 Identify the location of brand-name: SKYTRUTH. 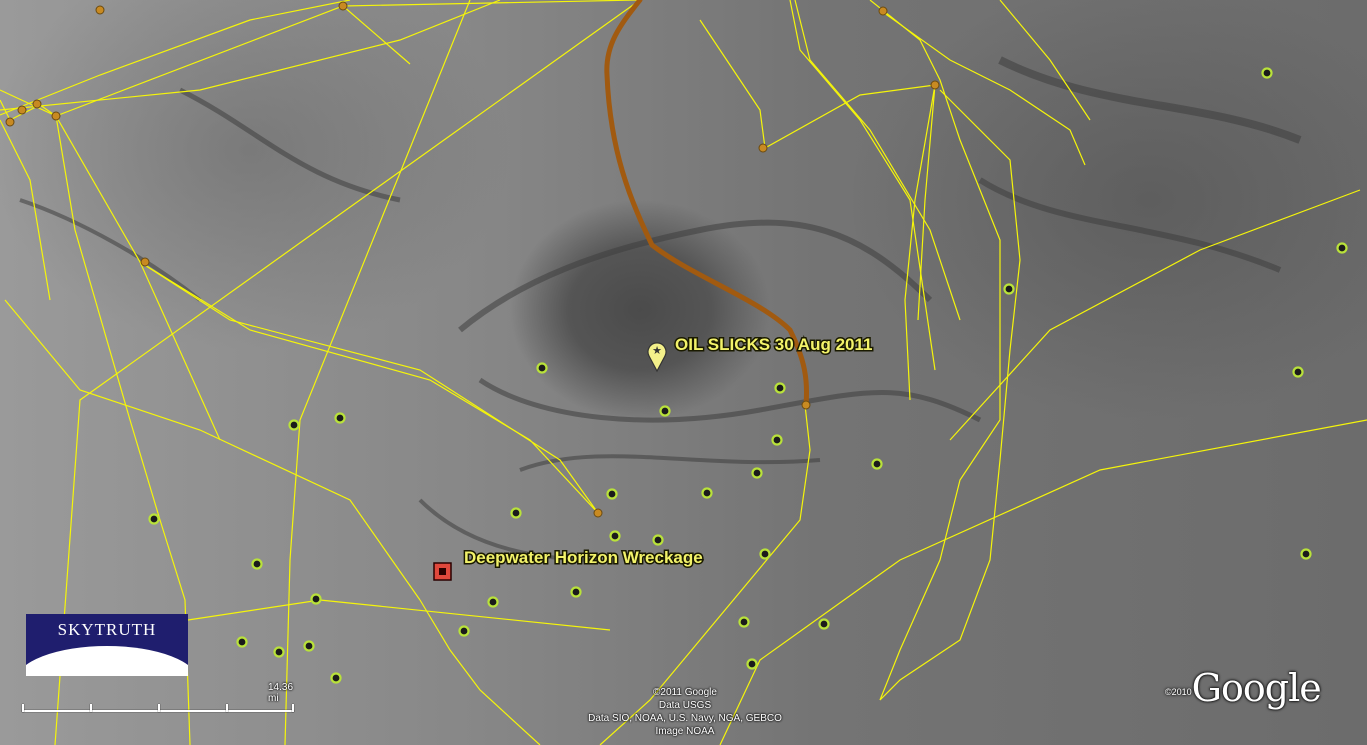
(107, 629).